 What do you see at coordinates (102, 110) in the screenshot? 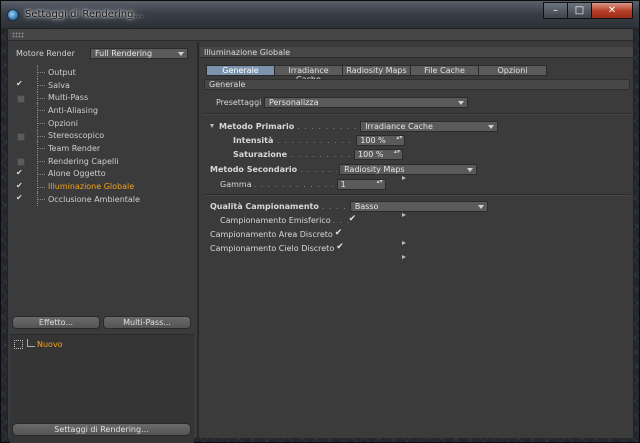
I see `settings-tree-item: Anti-Aliasing` at bounding box center [102, 110].